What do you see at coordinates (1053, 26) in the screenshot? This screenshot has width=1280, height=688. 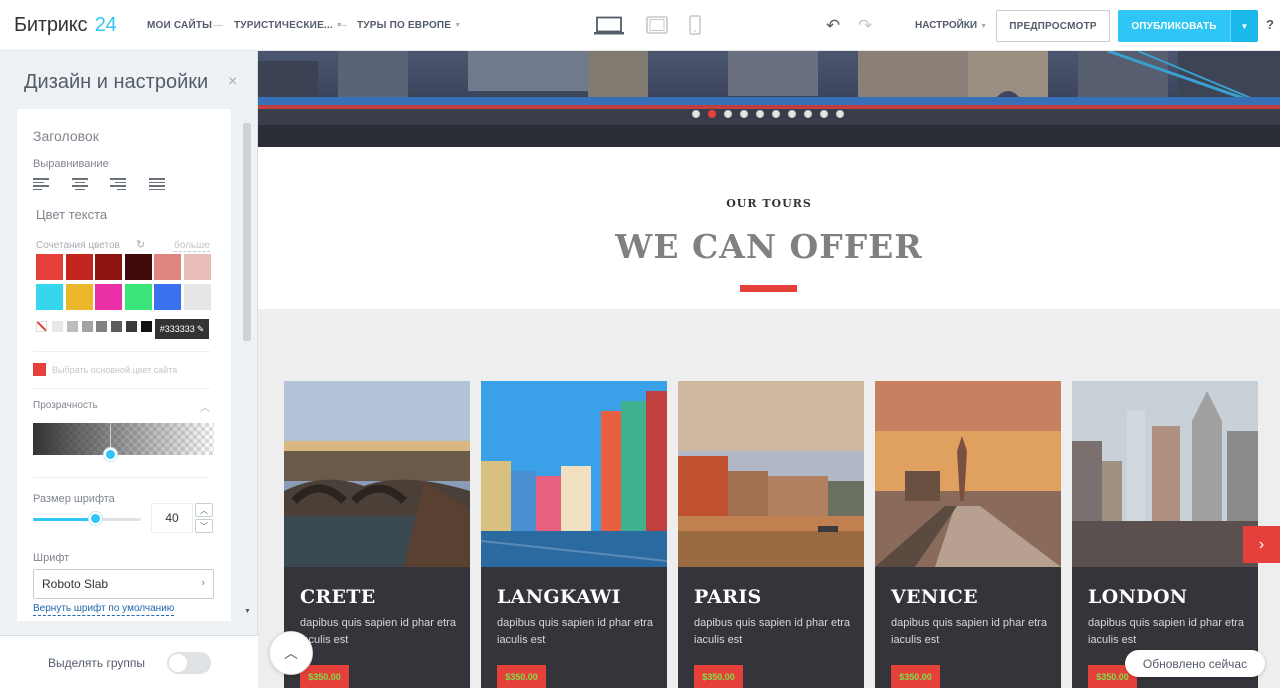 I see `preview-button: ПРЕДПРОСМОТР` at bounding box center [1053, 26].